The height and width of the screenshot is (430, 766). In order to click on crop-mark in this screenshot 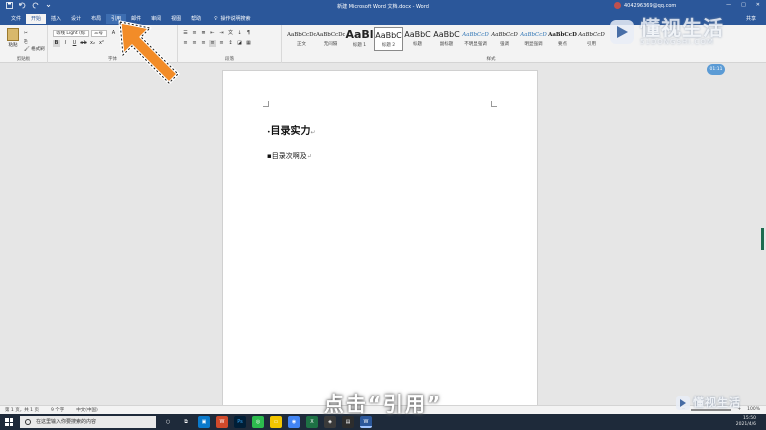, I will do `click(494, 104)`.